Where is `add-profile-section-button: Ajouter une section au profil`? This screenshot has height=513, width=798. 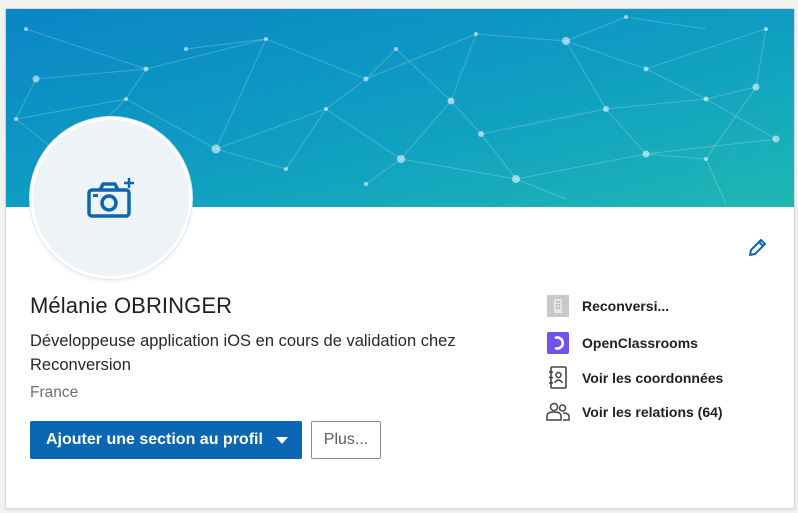
add-profile-section-button: Ajouter une section au profil is located at coordinates (166, 440).